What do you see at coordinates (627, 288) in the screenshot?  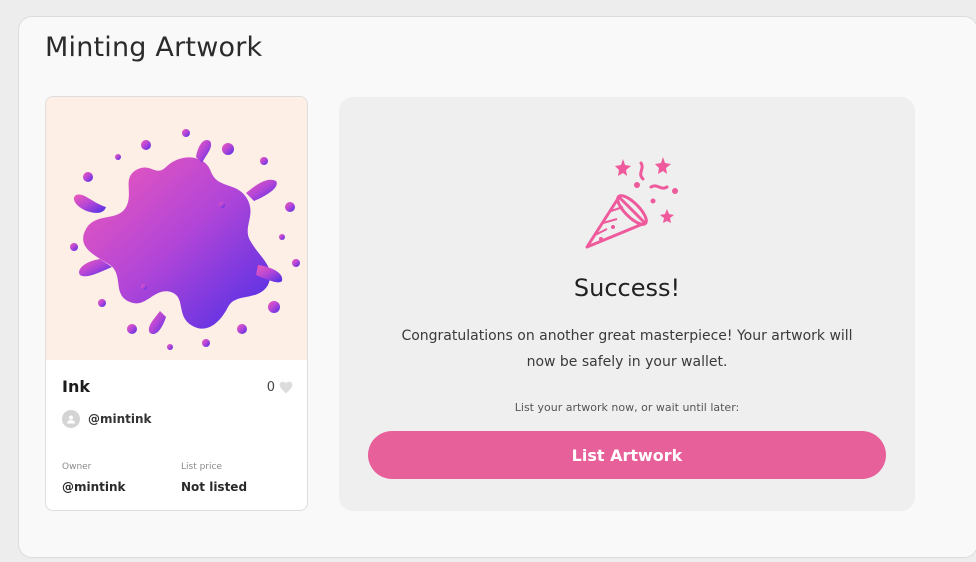 I see `success-title: Success!` at bounding box center [627, 288].